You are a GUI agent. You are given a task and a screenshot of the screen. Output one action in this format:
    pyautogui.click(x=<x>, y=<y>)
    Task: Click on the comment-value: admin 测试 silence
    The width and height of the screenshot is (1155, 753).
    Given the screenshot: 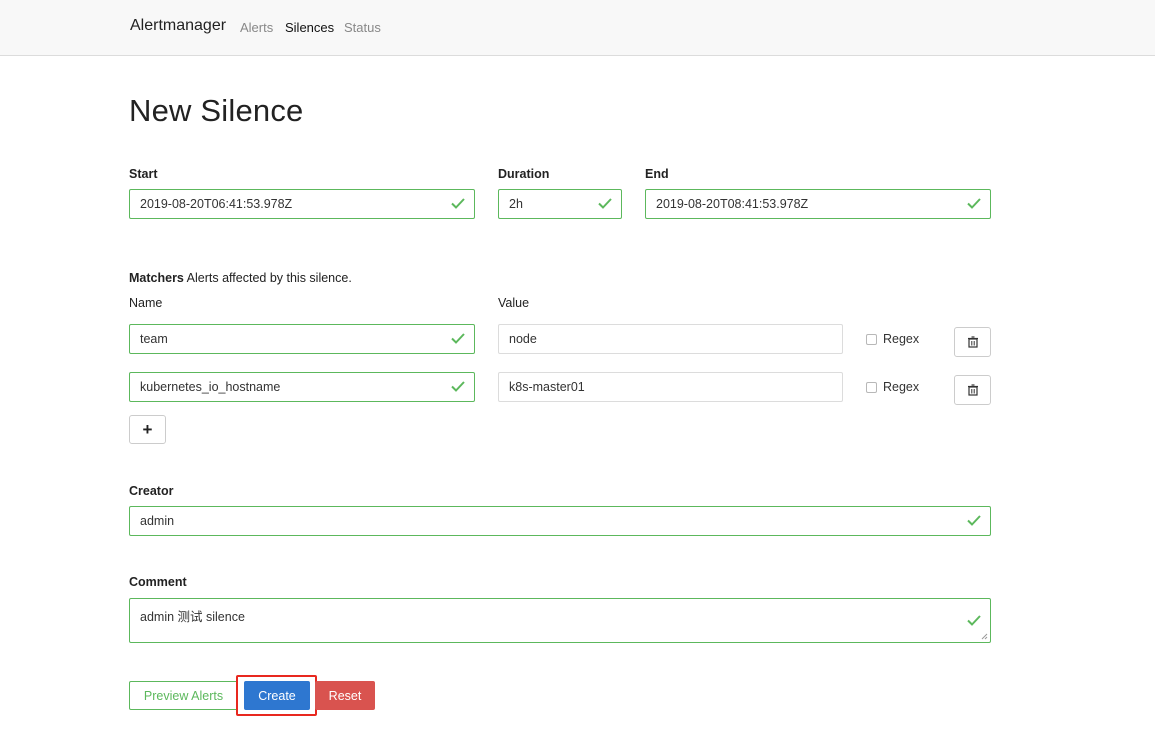 What is the action you would take?
    pyautogui.click(x=192, y=617)
    